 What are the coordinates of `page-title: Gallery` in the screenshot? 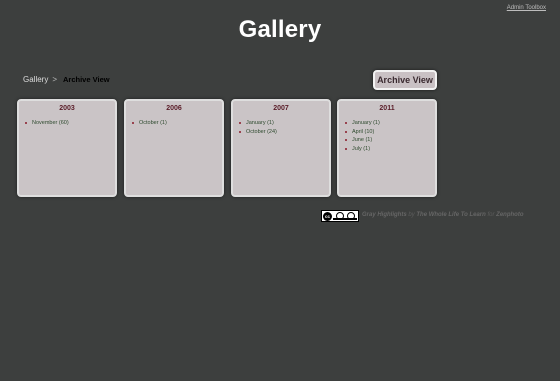 It's located at (280, 29).